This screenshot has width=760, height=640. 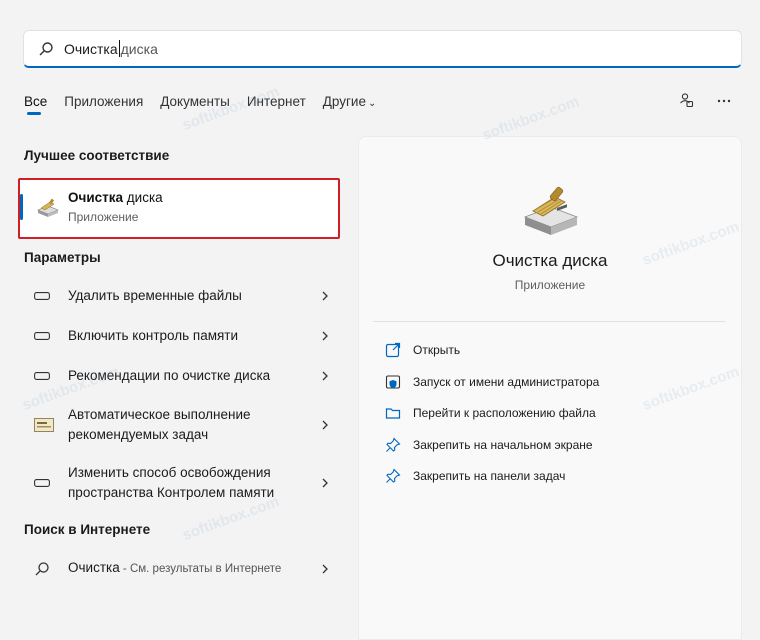 What do you see at coordinates (550, 285) in the screenshot?
I see `details-subtitle: Приложение` at bounding box center [550, 285].